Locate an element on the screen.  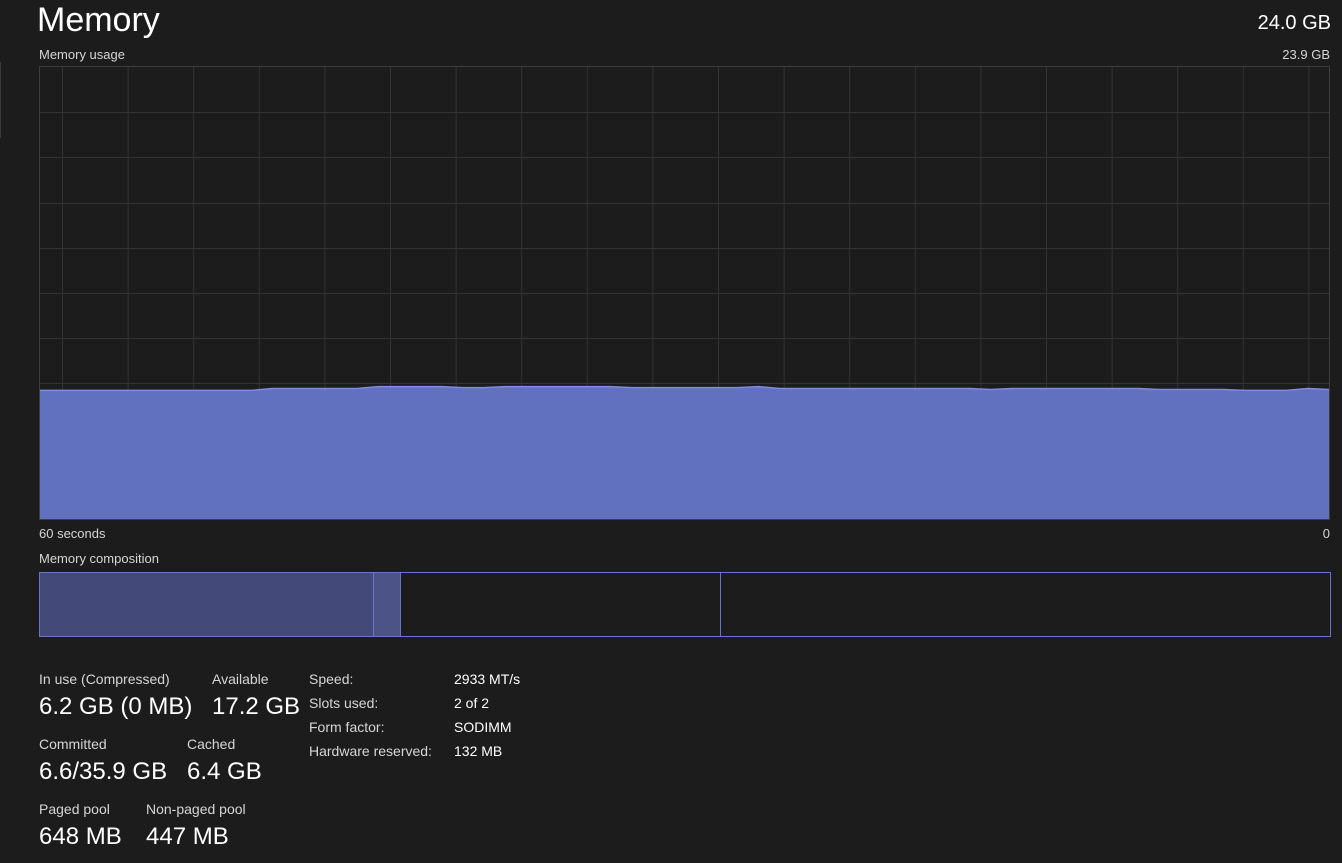
composition-standby-segment is located at coordinates (561, 604).